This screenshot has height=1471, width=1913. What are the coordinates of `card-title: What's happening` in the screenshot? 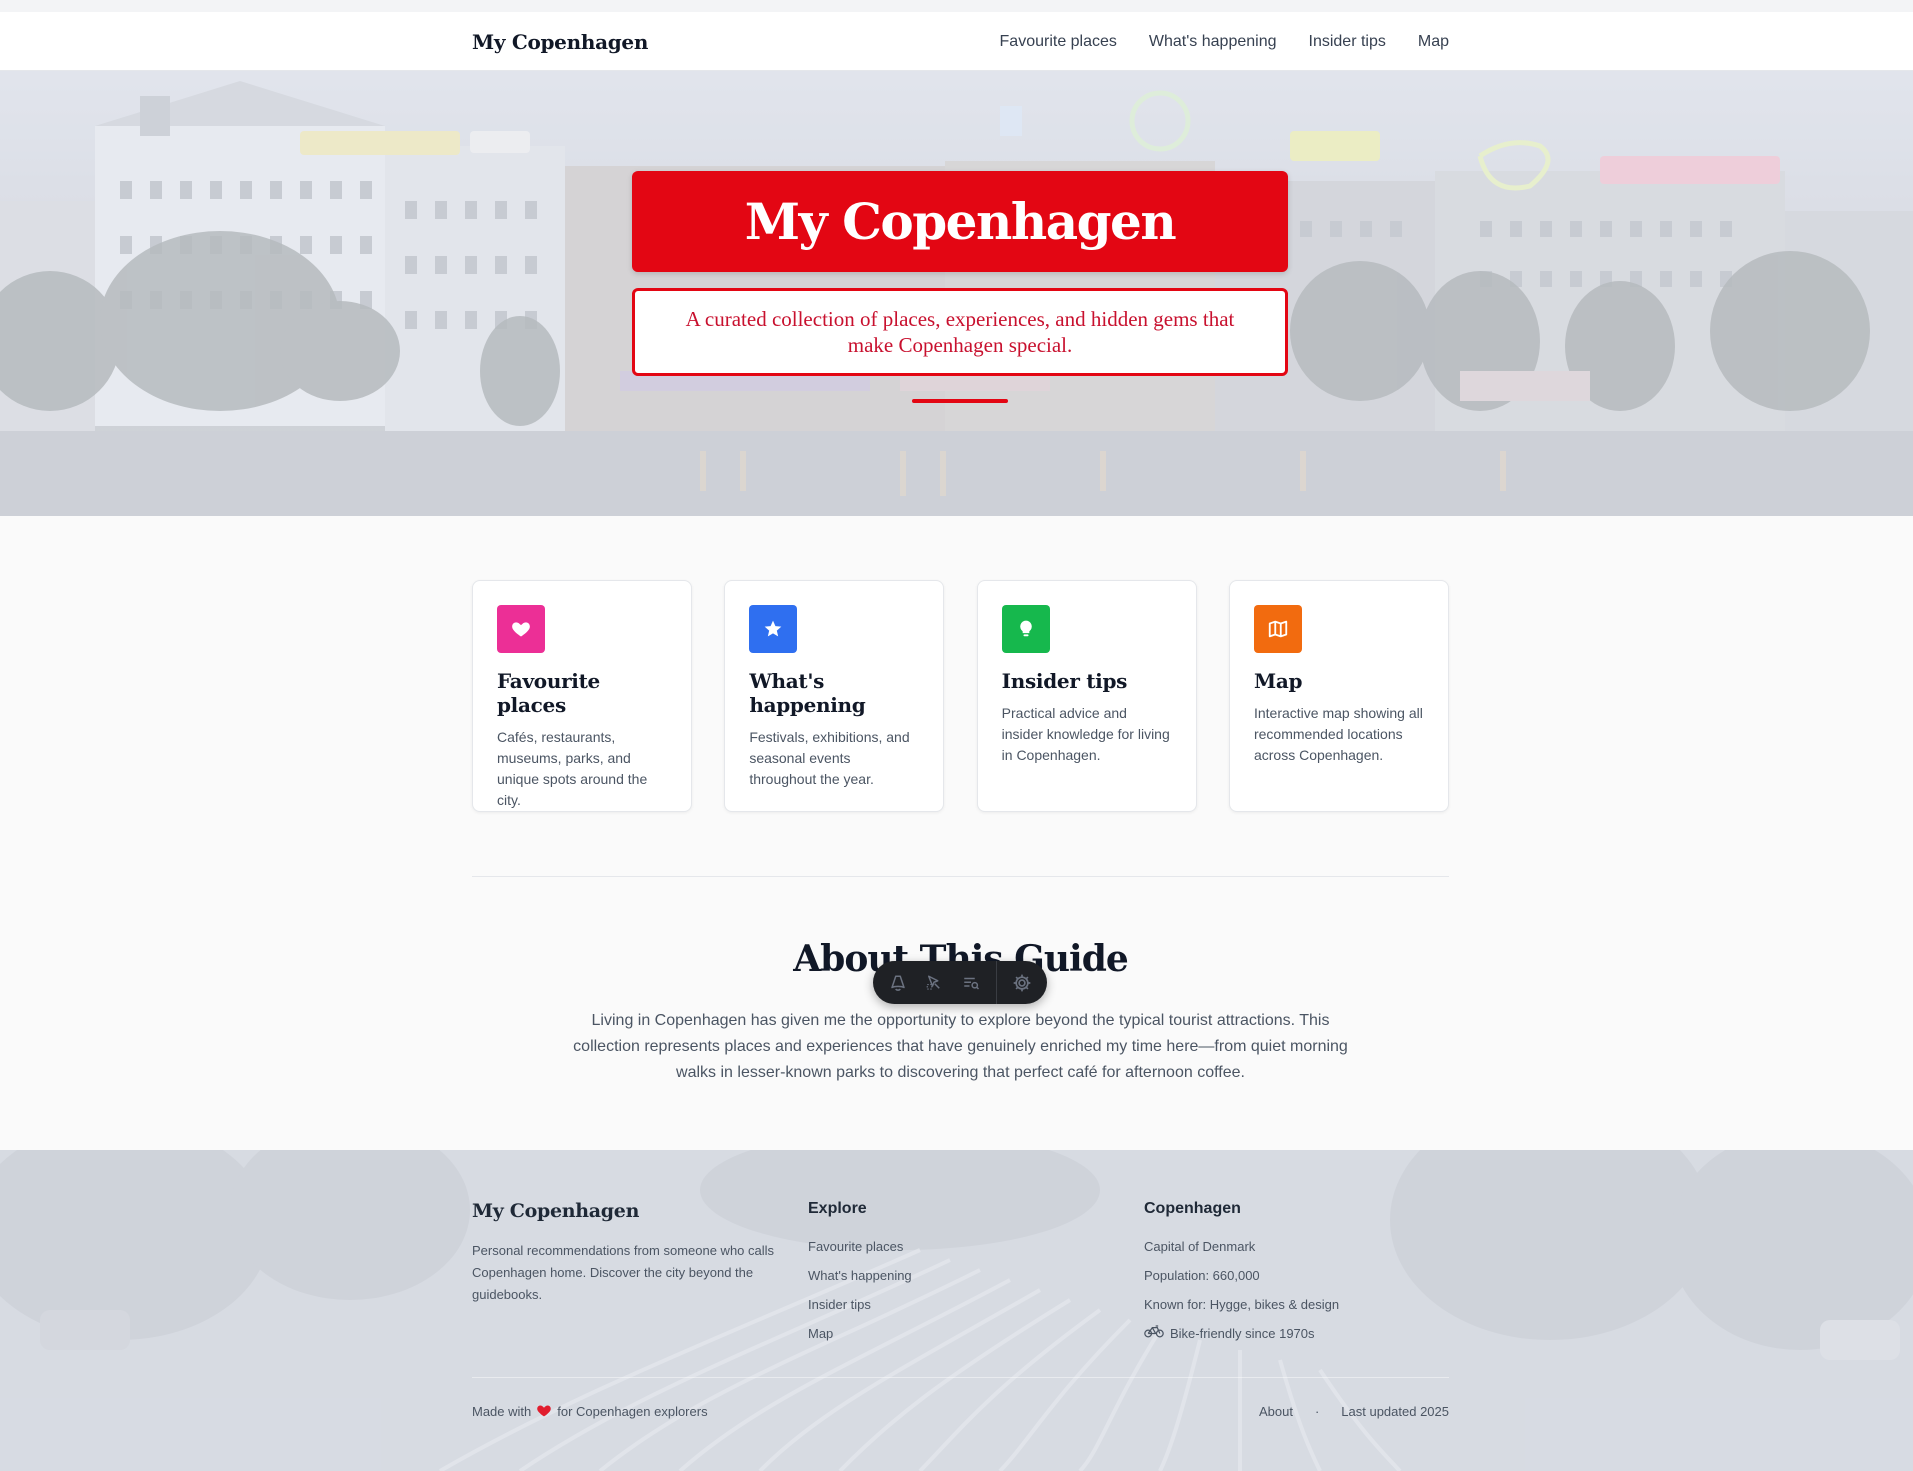 It's located at (807, 693).